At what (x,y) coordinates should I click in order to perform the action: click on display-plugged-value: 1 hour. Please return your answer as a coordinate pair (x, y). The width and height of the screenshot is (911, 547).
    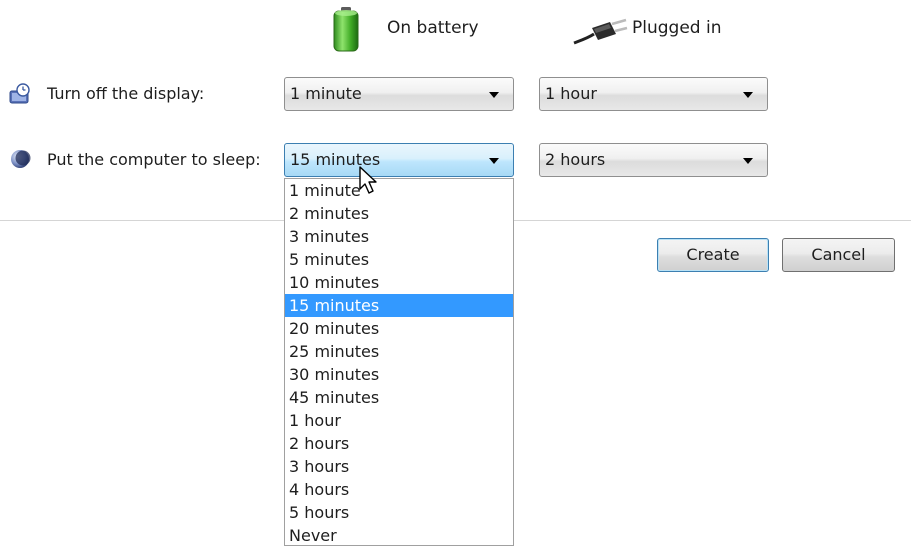
    Looking at the image, I should click on (571, 93).